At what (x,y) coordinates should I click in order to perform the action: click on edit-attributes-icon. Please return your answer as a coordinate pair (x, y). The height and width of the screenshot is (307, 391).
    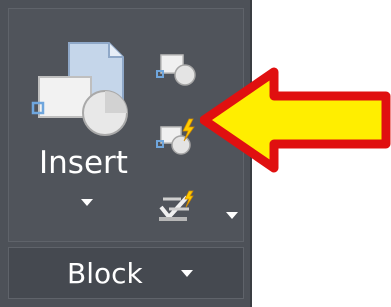
    Looking at the image, I should click on (176, 205).